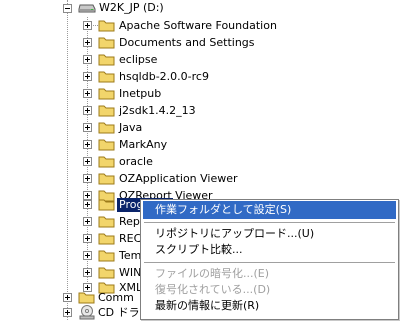  Describe the element at coordinates (200, 145) in the screenshot. I see `tree-item-folder: MarkAny` at that location.